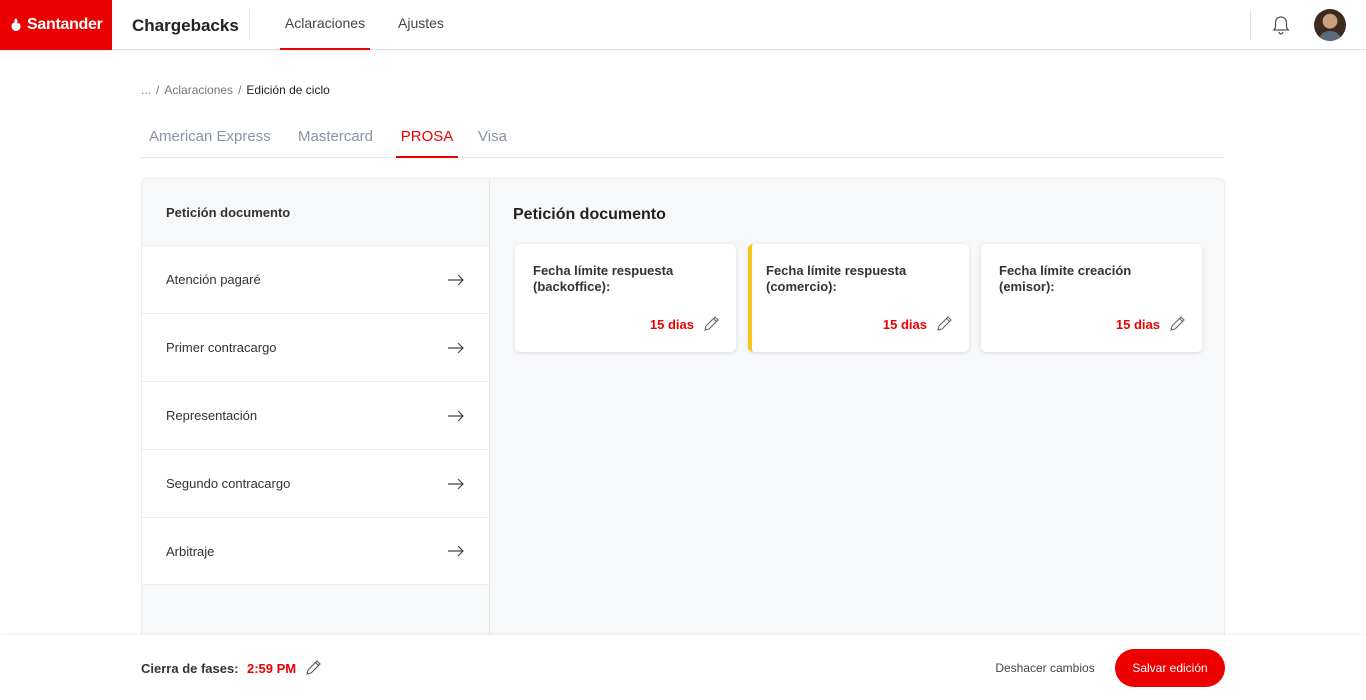 The height and width of the screenshot is (700, 1366). What do you see at coordinates (228, 483) in the screenshot?
I see `phase-item-label: Segundo contracargo` at bounding box center [228, 483].